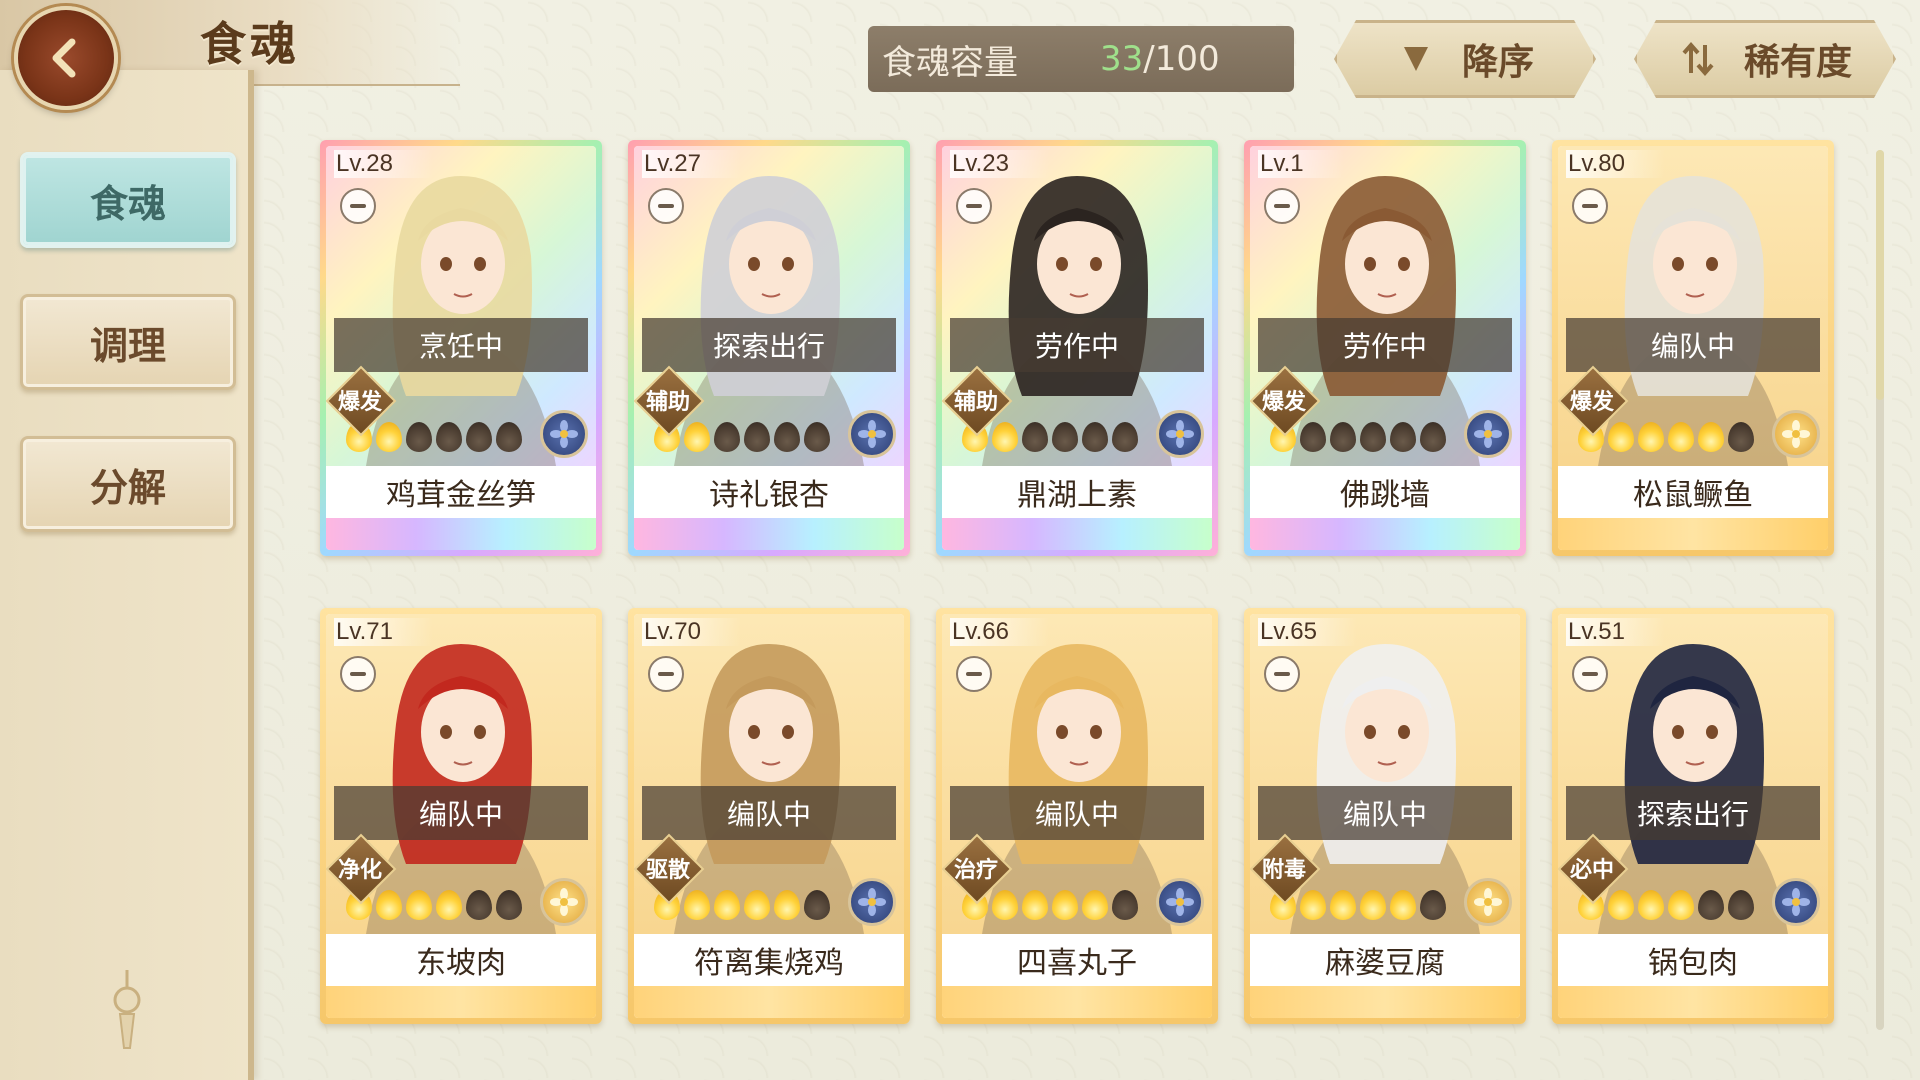 Image resolution: width=1920 pixels, height=1080 pixels. I want to click on chevron-left-icon, so click(64, 58).